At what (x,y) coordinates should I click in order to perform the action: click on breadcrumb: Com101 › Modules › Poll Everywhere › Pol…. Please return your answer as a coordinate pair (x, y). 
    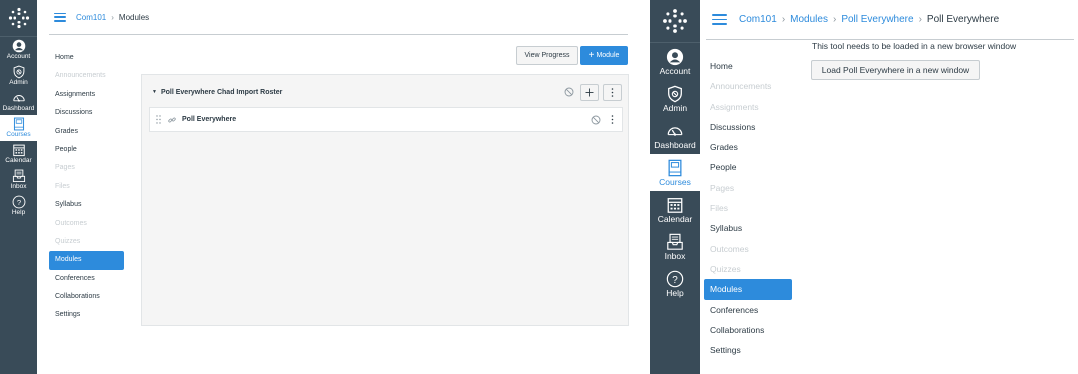
    Looking at the image, I should click on (869, 19).